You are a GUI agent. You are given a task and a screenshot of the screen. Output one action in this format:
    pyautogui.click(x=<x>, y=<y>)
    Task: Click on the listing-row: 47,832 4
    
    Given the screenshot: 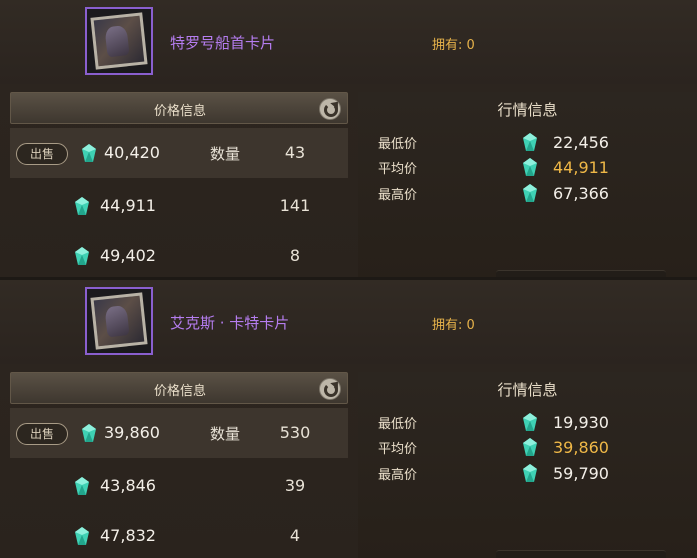 What is the action you would take?
    pyautogui.click(x=179, y=534)
    